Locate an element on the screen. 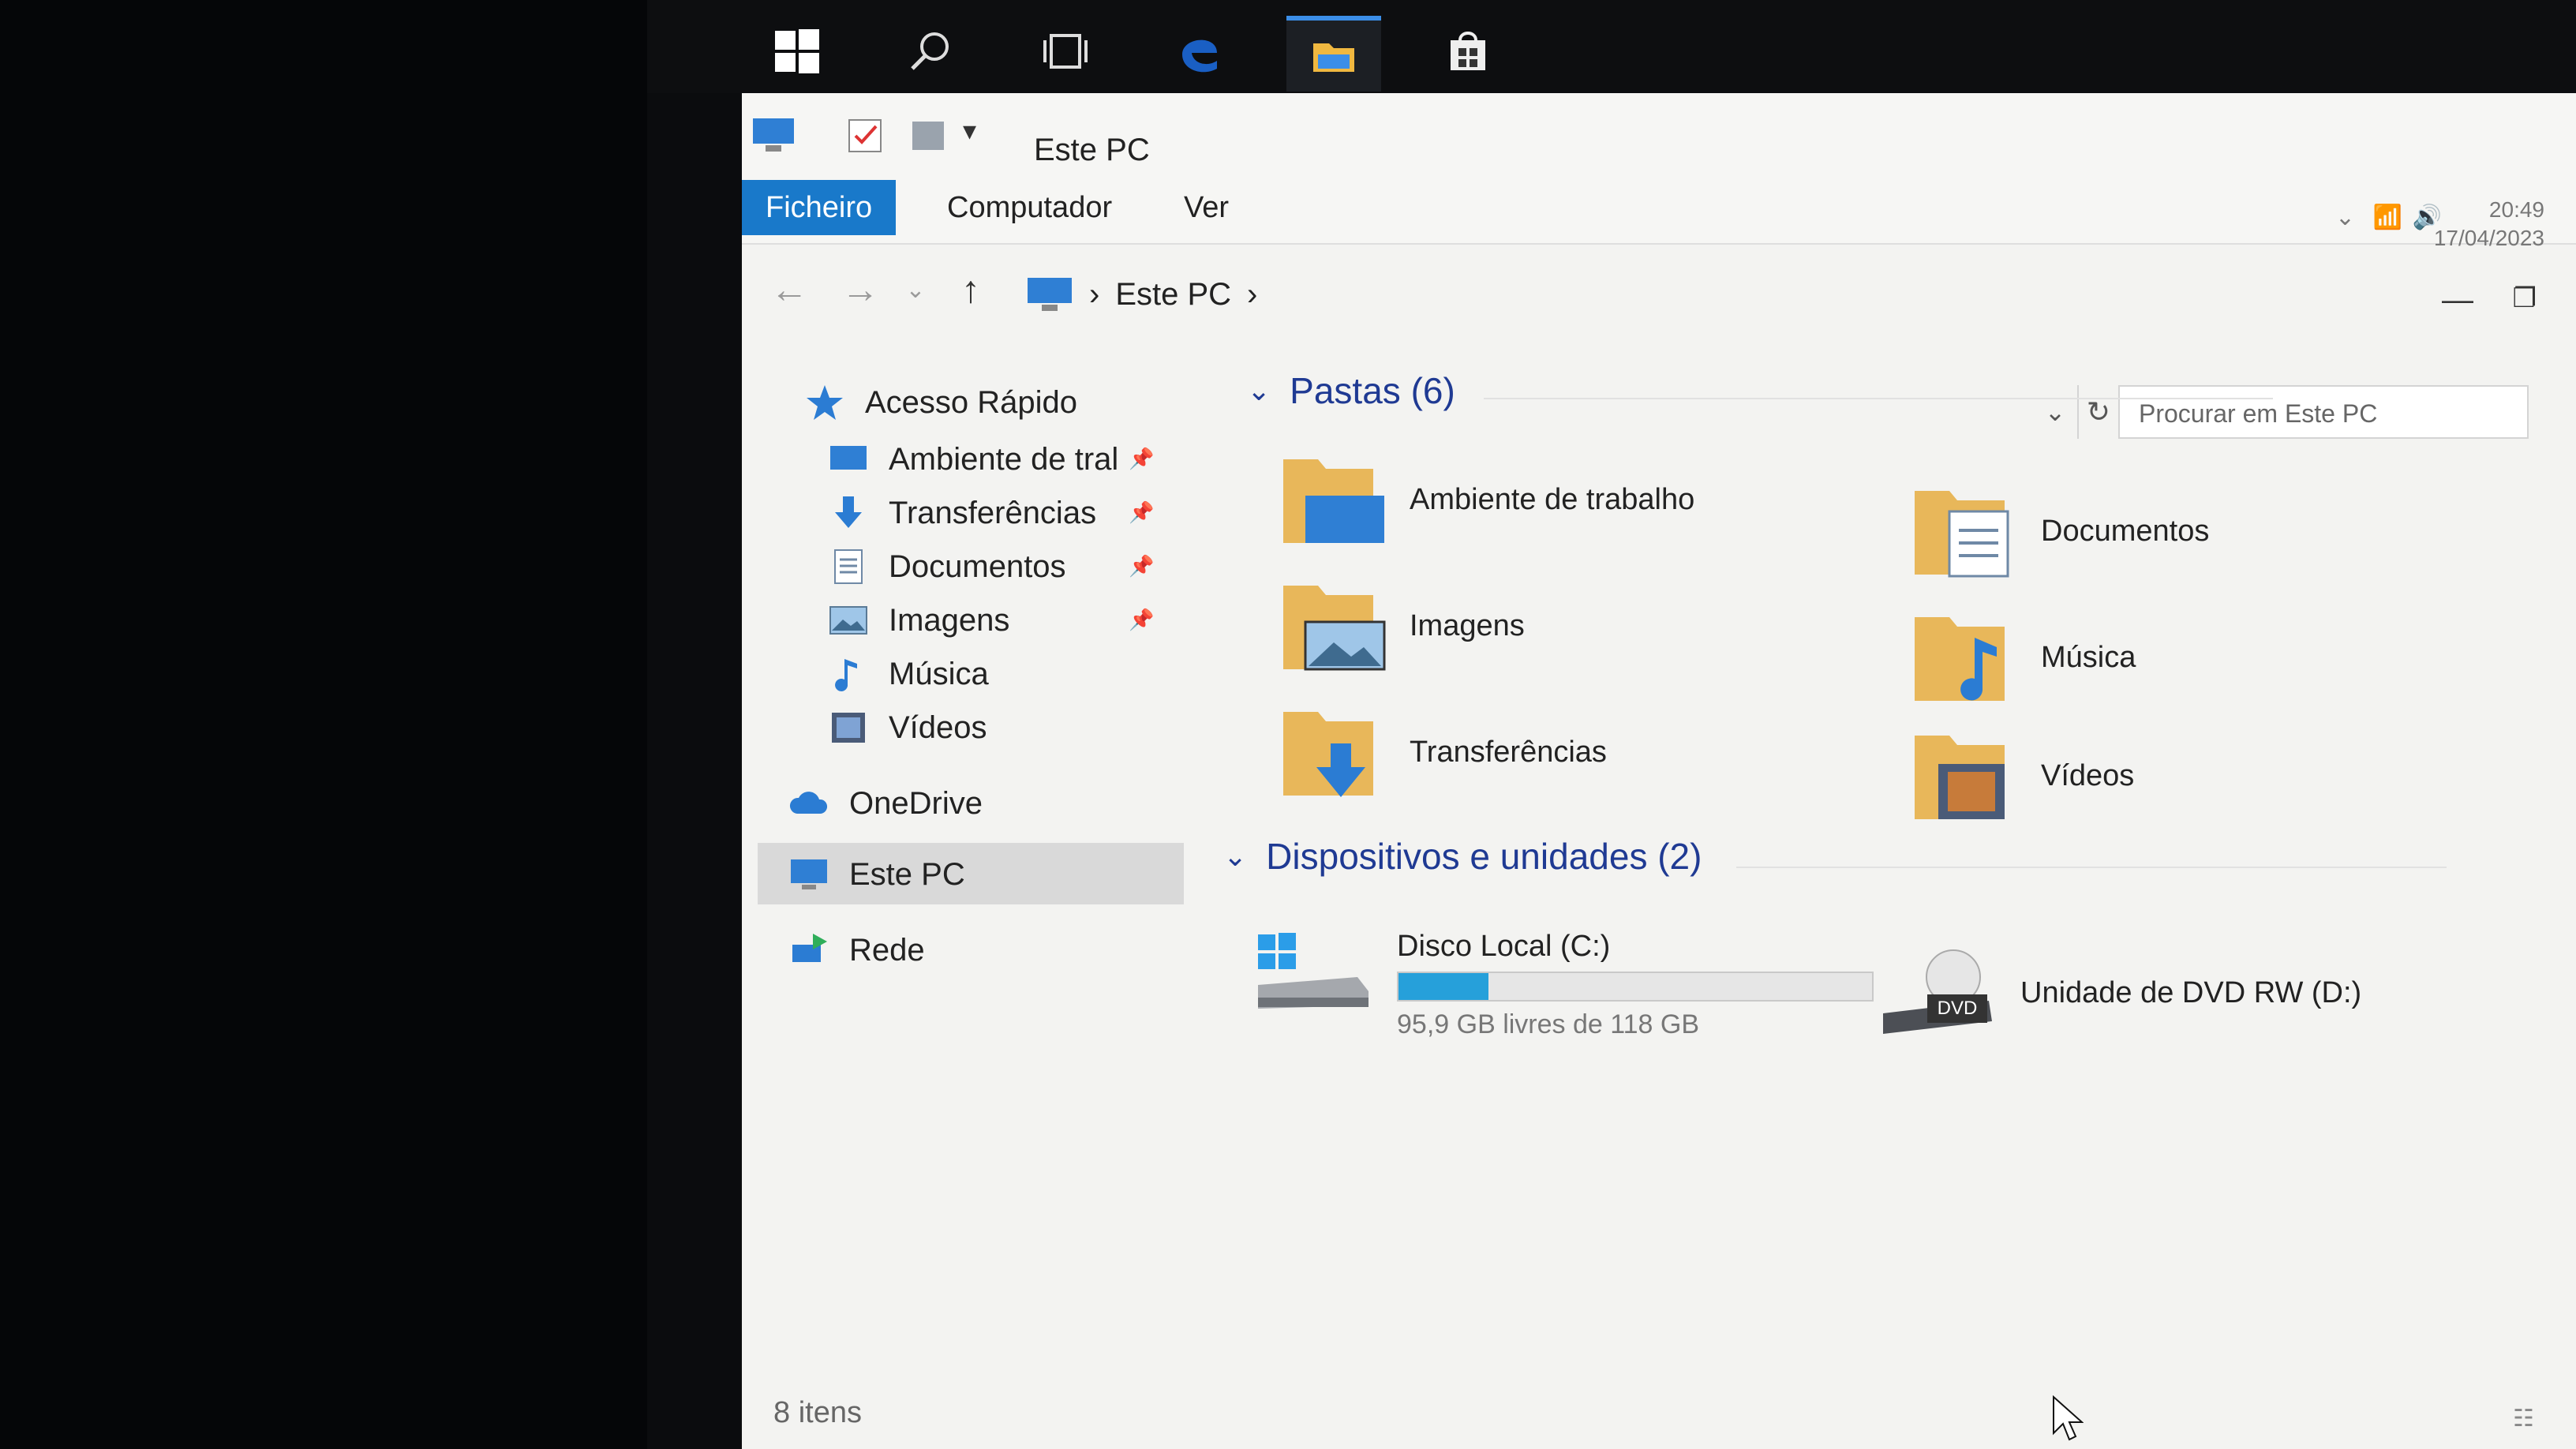 This screenshot has height=1449, width=2576. drive-free-space: 95,9 GB livres de 118 GB is located at coordinates (1548, 1024).